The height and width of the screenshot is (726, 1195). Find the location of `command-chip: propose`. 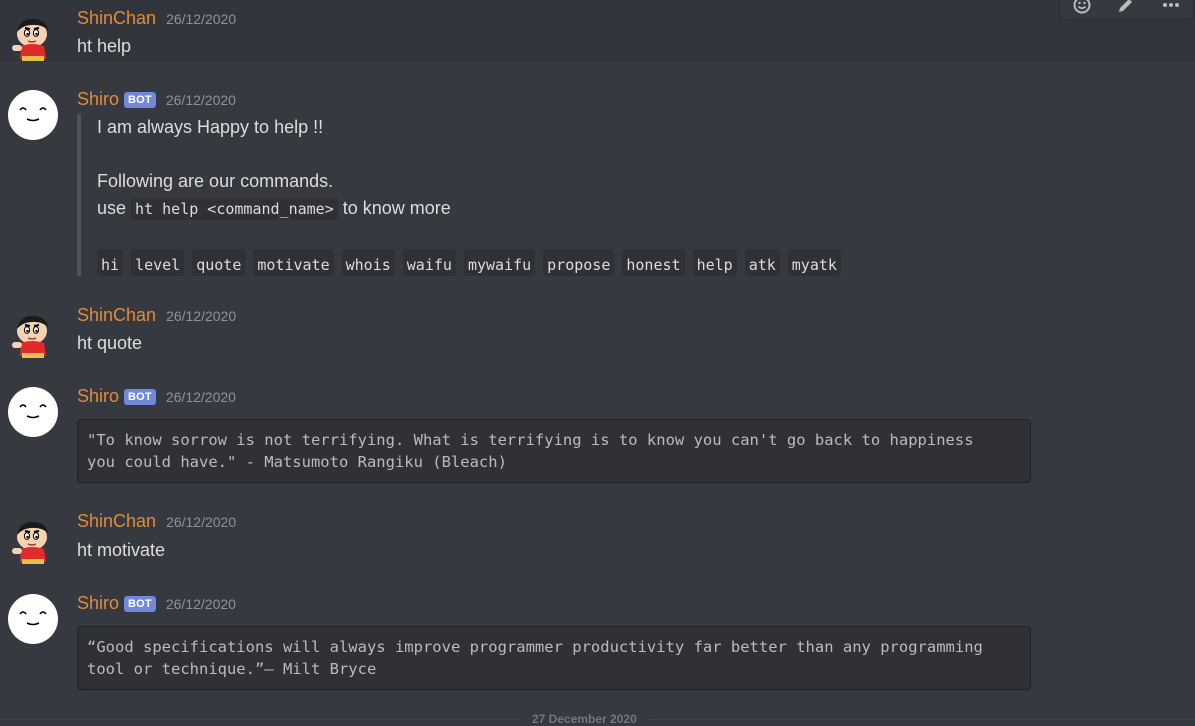

command-chip: propose is located at coordinates (579, 262).